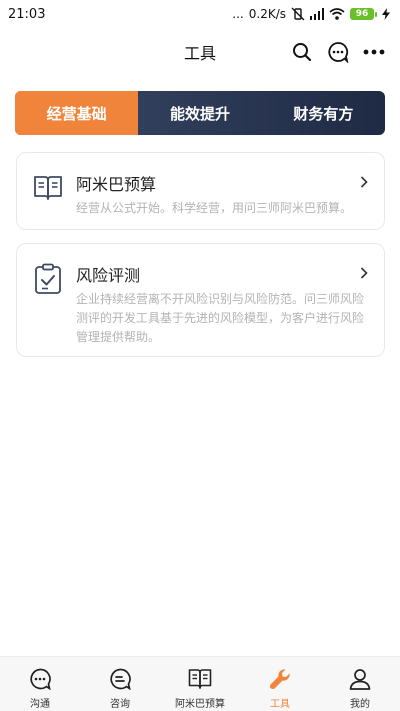 The height and width of the screenshot is (711, 400). I want to click on more-icon, so click(374, 52).